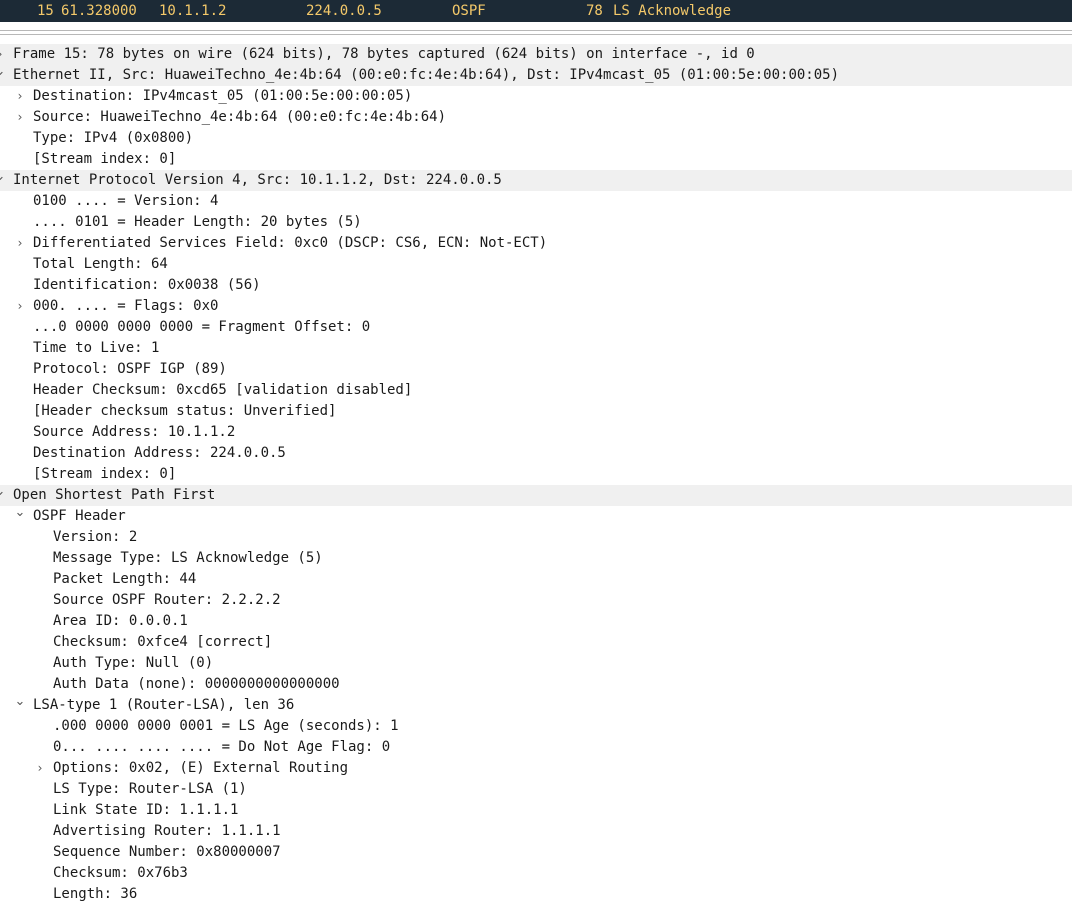 This screenshot has height=913, width=1072. Describe the element at coordinates (536, 264) in the screenshot. I see `tree-row: Total Length: 64` at that location.